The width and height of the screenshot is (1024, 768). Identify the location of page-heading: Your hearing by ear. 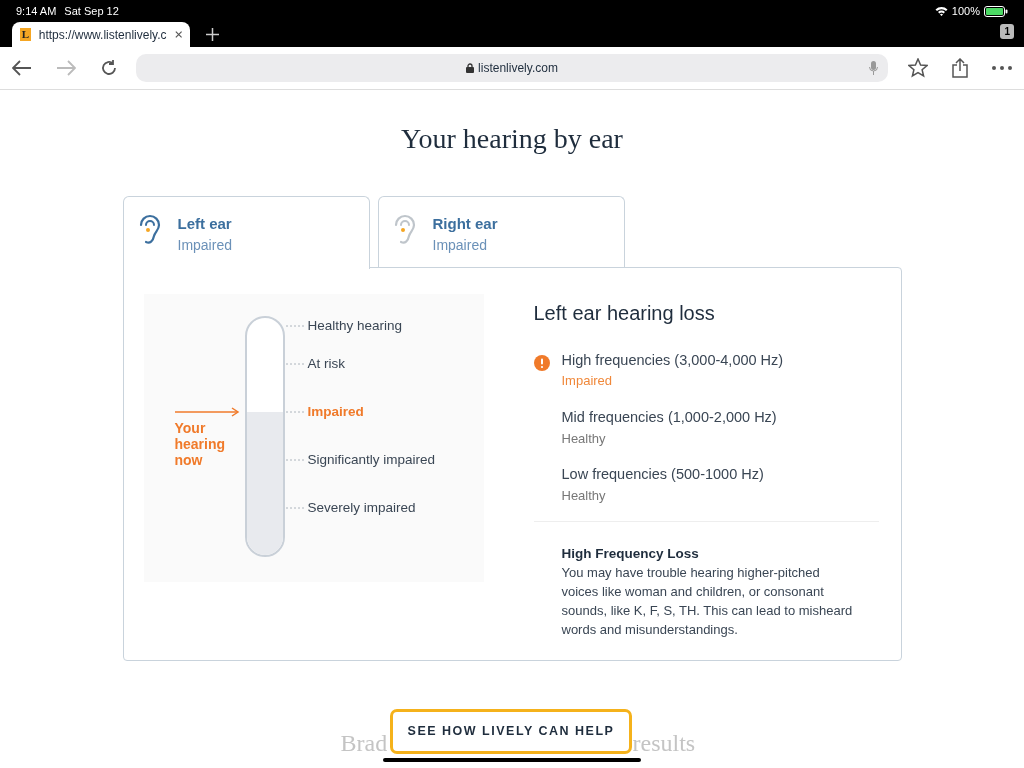
(512, 139).